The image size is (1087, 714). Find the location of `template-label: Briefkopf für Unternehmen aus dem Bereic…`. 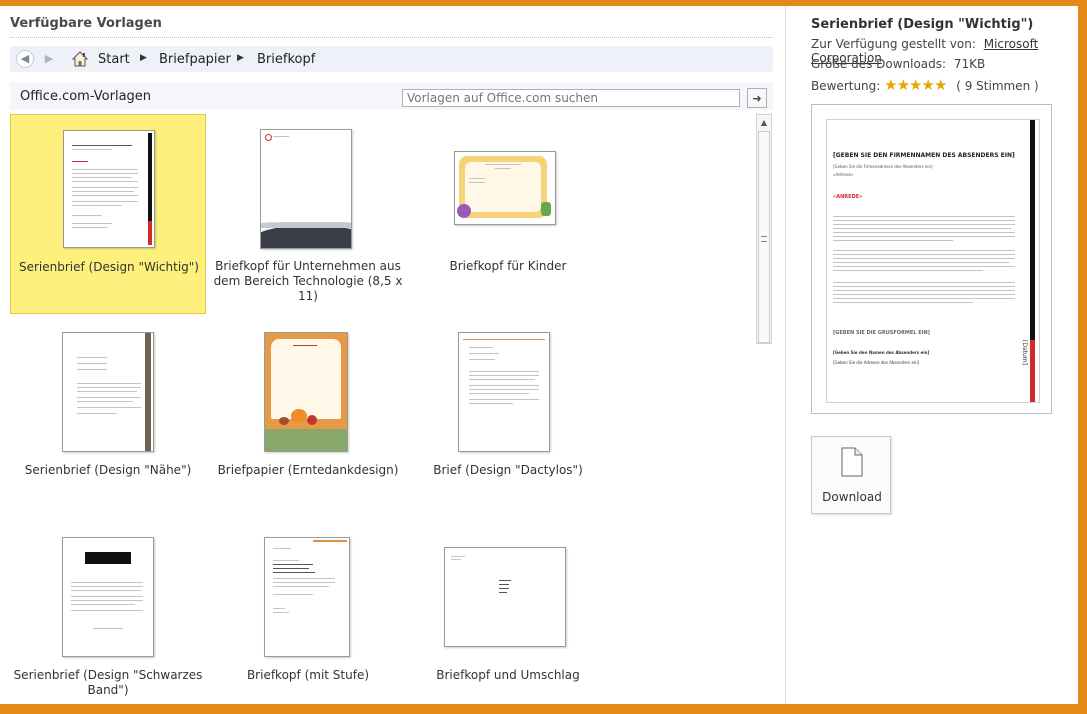

template-label: Briefkopf für Unternehmen aus dem Bereic… is located at coordinates (308, 281).